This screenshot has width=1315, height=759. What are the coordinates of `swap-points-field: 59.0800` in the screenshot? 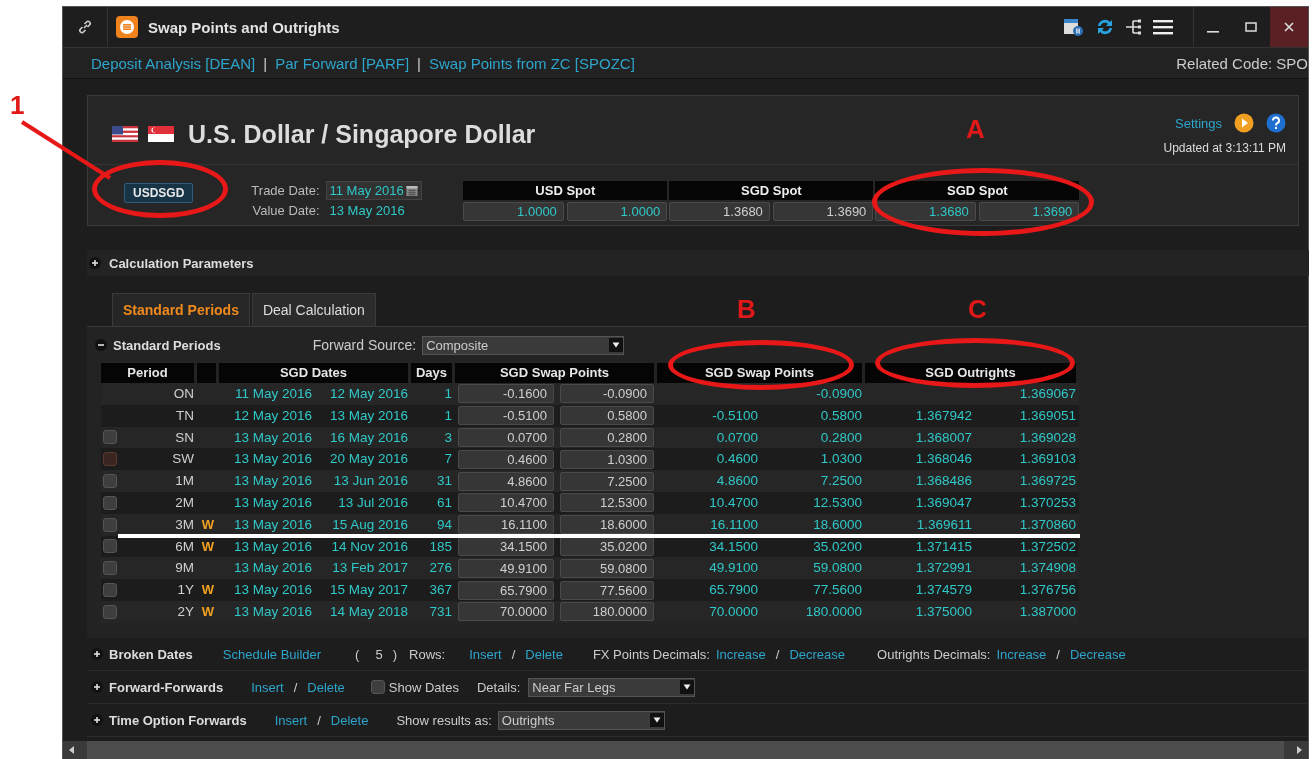 It's located at (607, 568).